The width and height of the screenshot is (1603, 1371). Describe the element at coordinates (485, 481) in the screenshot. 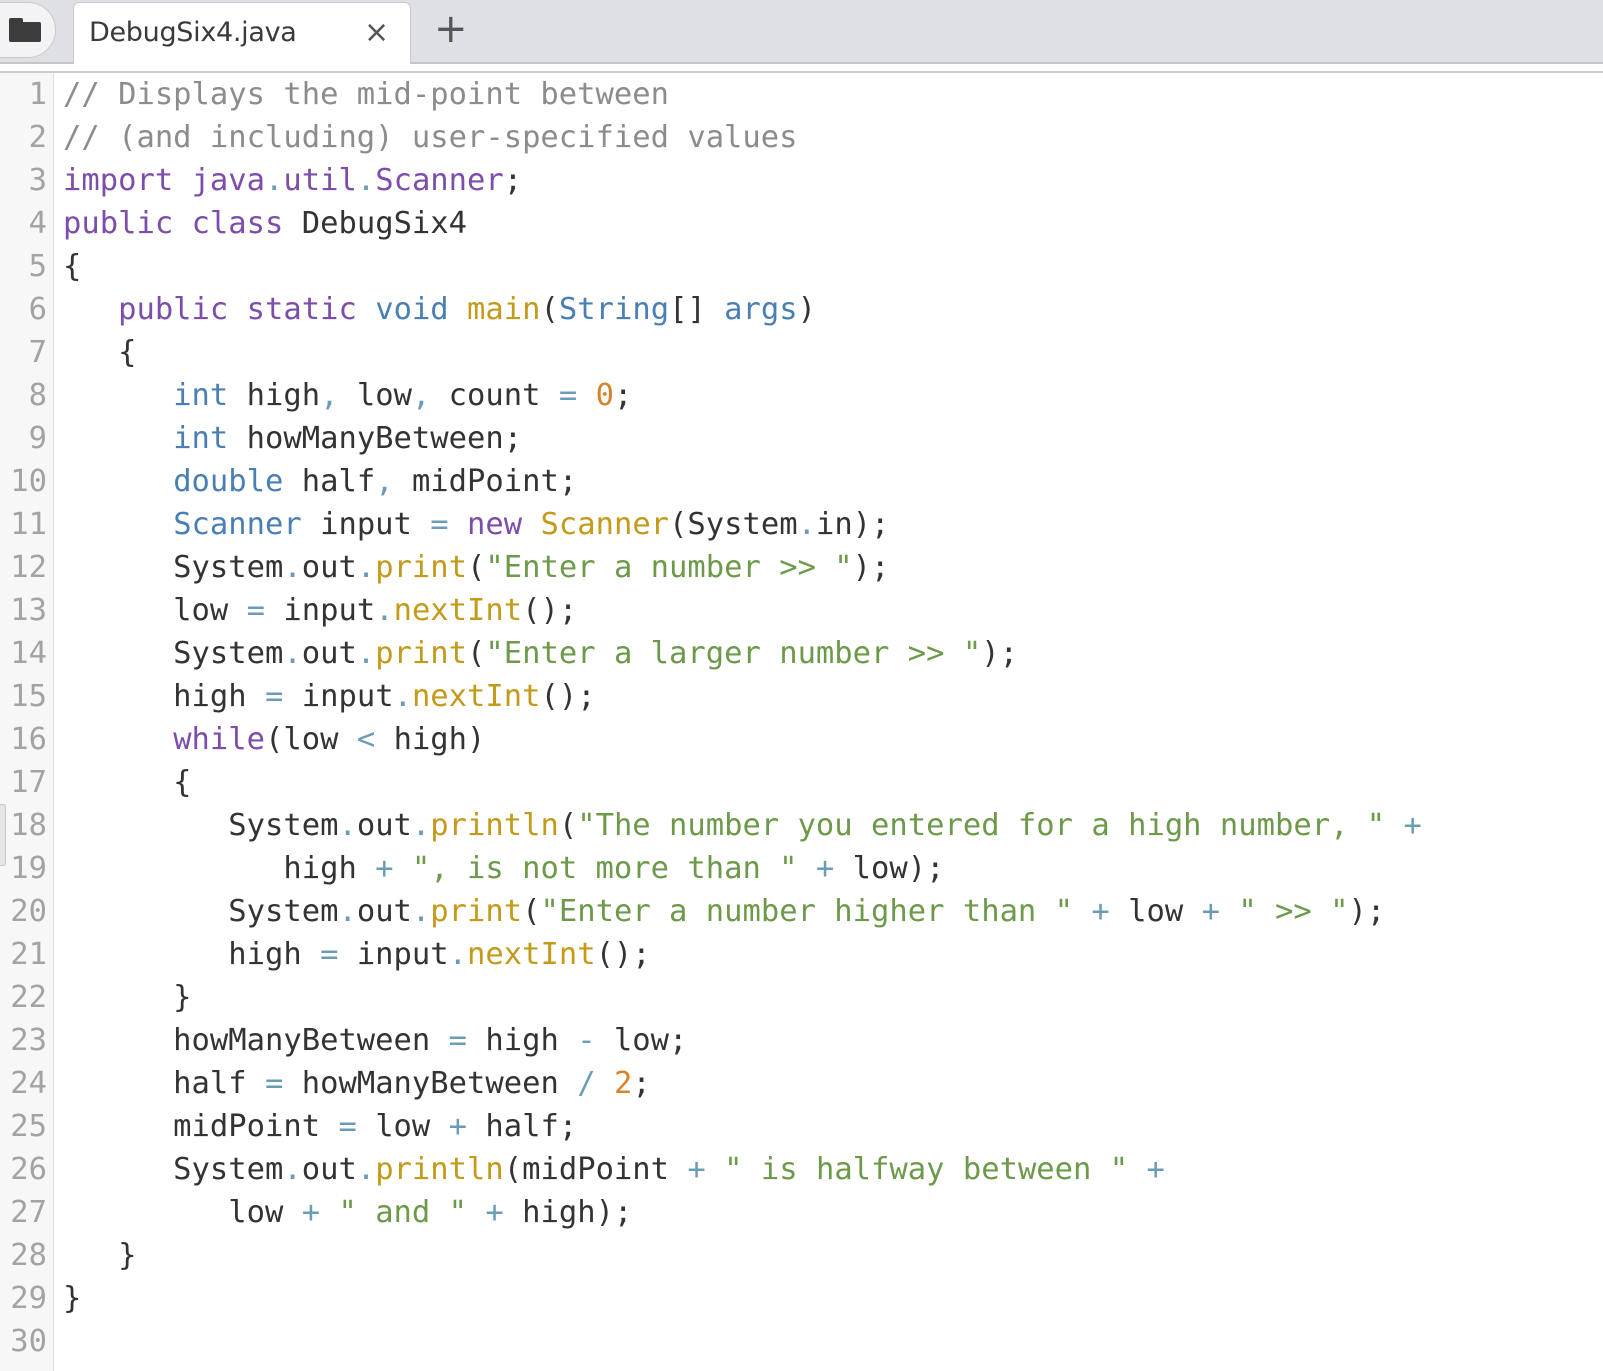

I see `code-token: midPoint;` at that location.